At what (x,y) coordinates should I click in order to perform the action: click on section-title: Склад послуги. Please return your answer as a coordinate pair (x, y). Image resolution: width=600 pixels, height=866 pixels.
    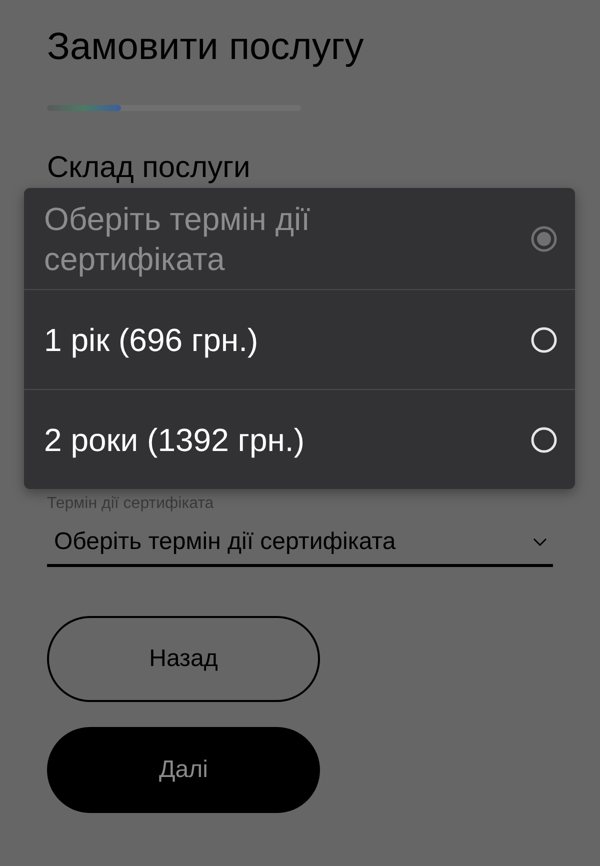
    Looking at the image, I should click on (149, 168).